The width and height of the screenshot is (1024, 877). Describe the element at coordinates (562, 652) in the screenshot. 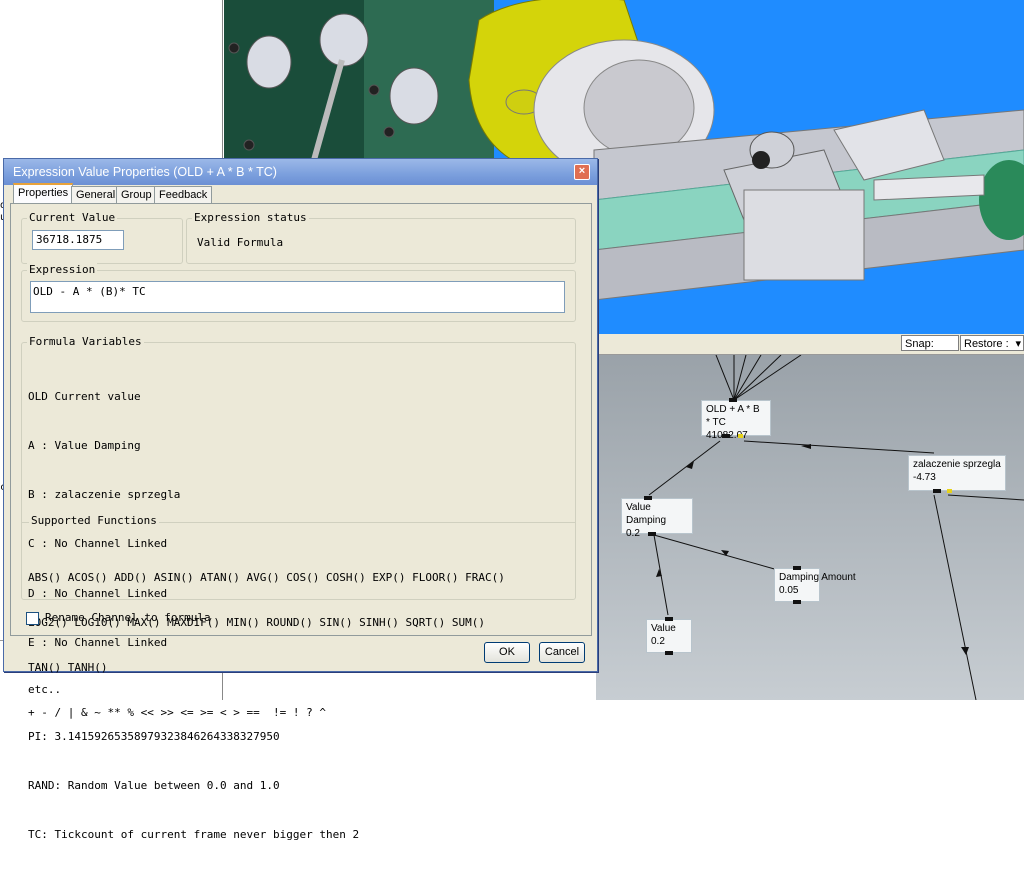

I see `cancel-button: Cancel` at that location.